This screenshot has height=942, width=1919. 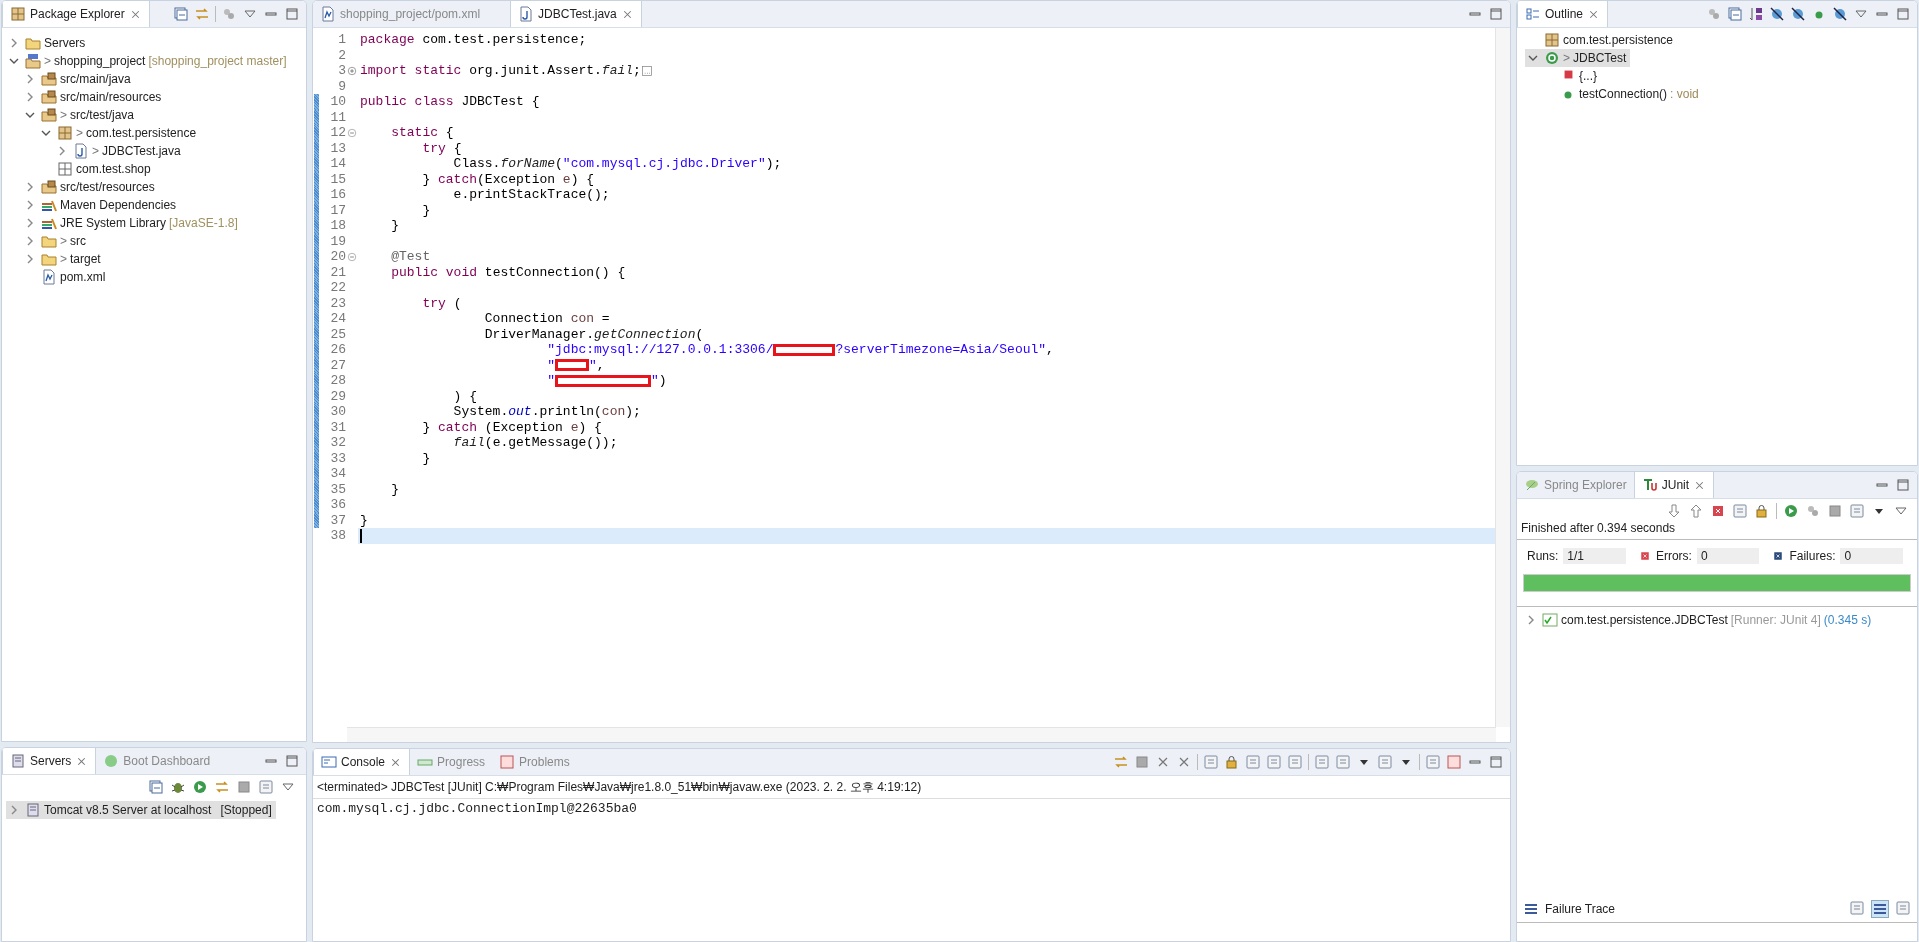 I want to click on panel-tab: Outline, so click(x=1563, y=14).